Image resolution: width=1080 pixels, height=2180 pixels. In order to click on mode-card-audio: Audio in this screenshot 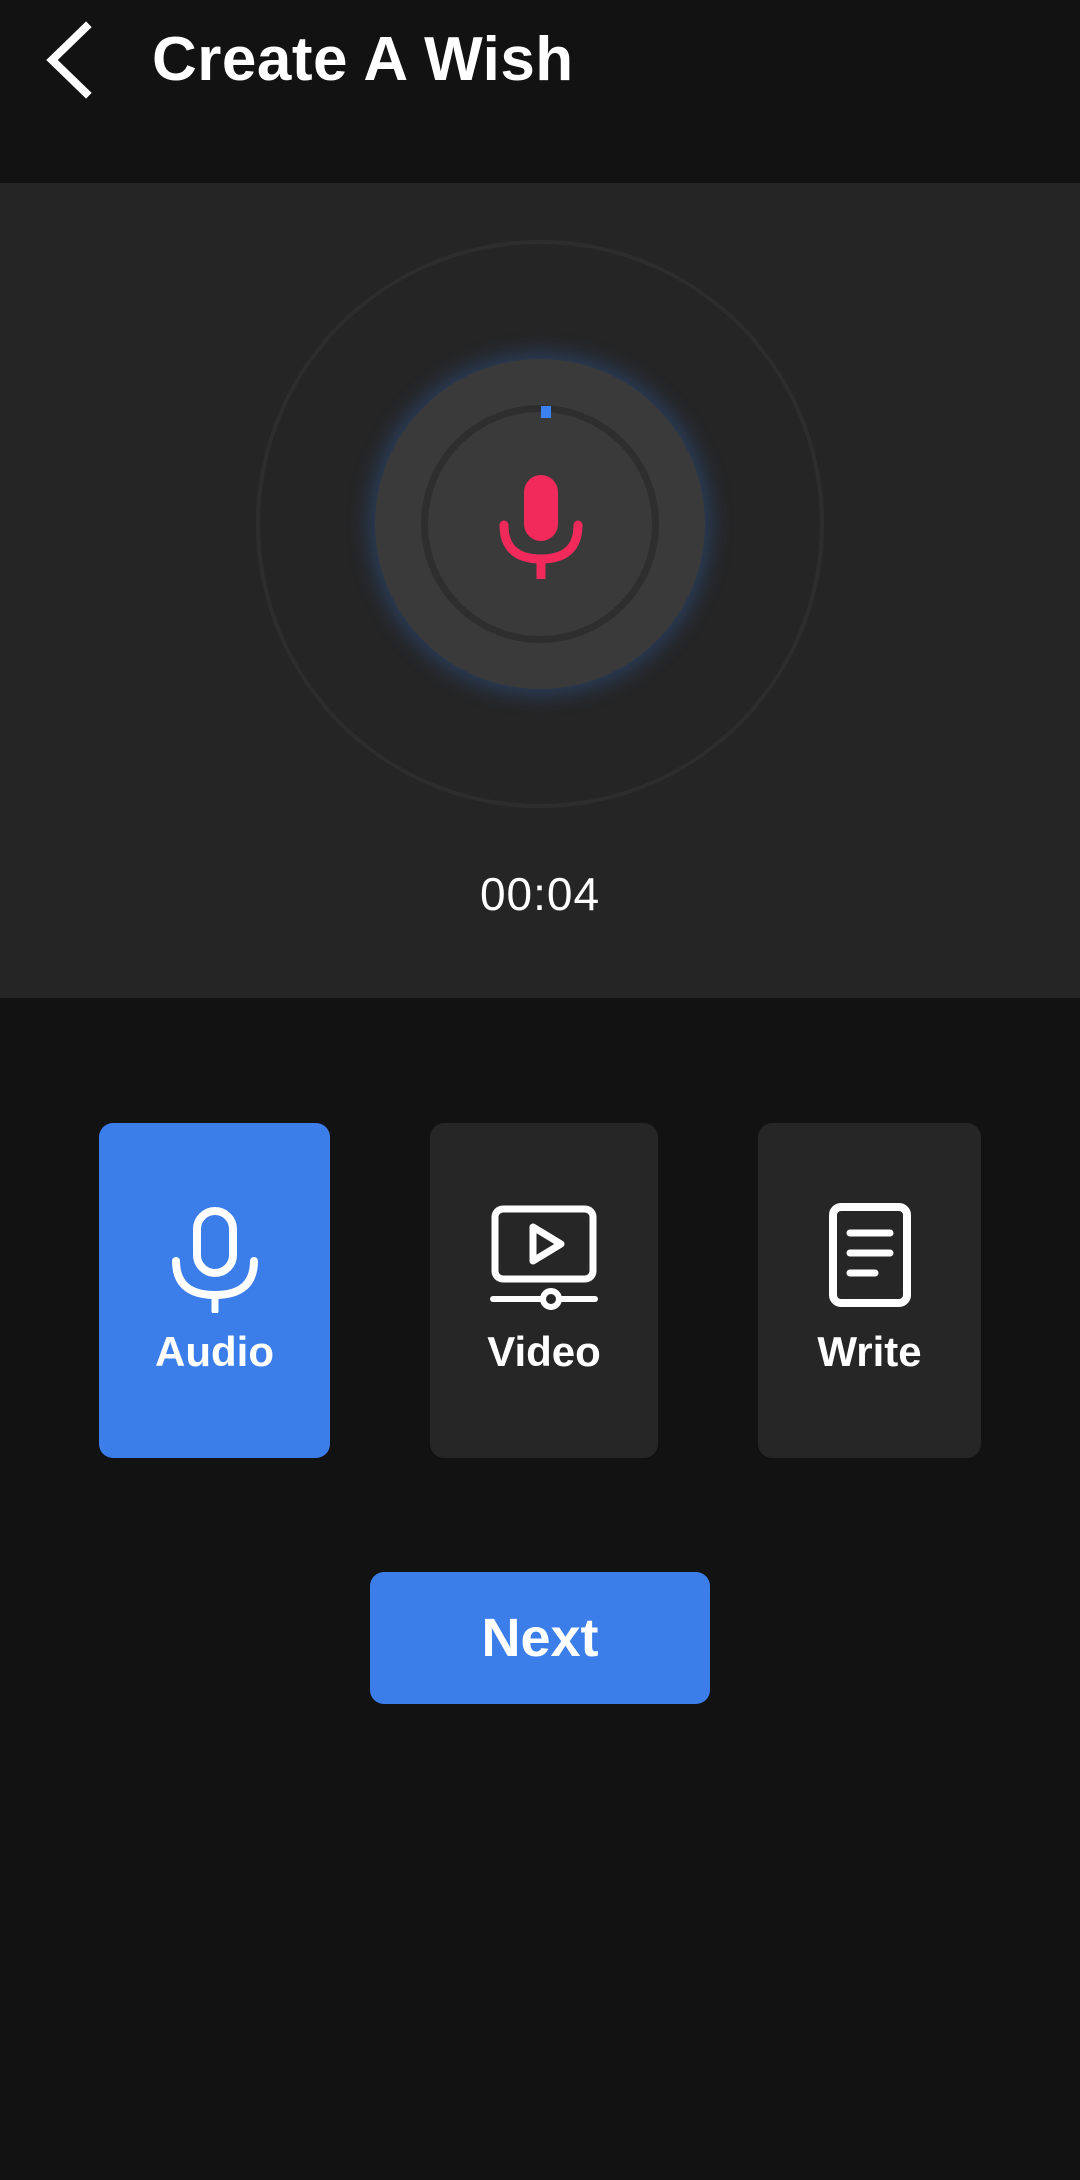, I will do `click(214, 1290)`.